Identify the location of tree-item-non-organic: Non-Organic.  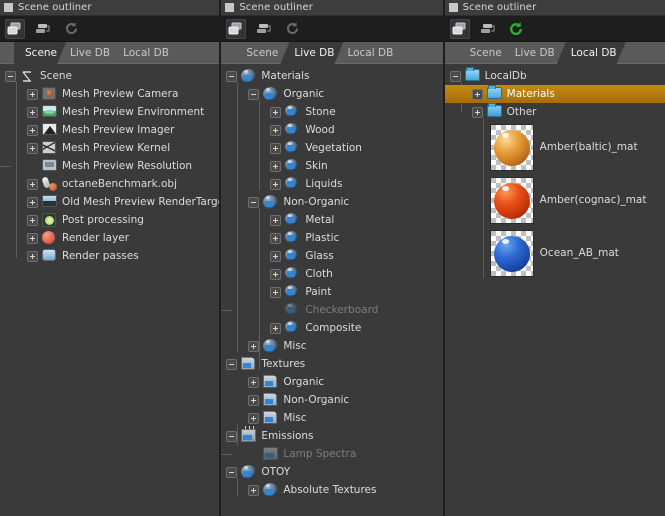
(331, 202).